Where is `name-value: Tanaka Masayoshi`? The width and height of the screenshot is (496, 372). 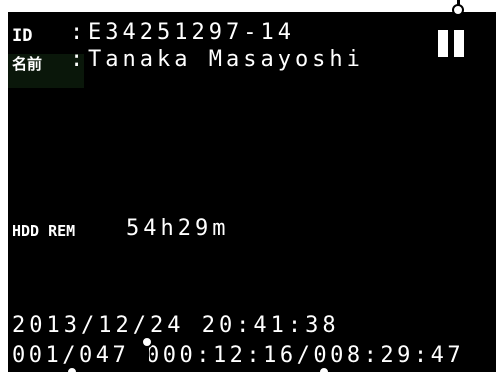
name-value: Tanaka Masayoshi is located at coordinates (226, 59).